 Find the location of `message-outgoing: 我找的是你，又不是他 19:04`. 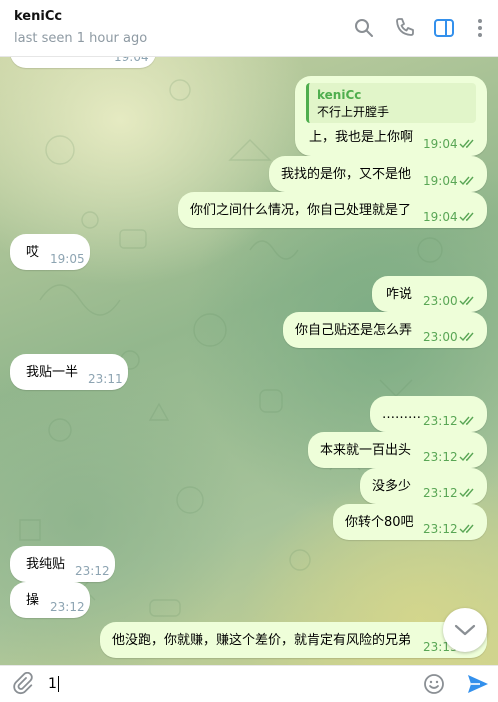

message-outgoing: 我找的是你，又不是他 19:04 is located at coordinates (378, 174).